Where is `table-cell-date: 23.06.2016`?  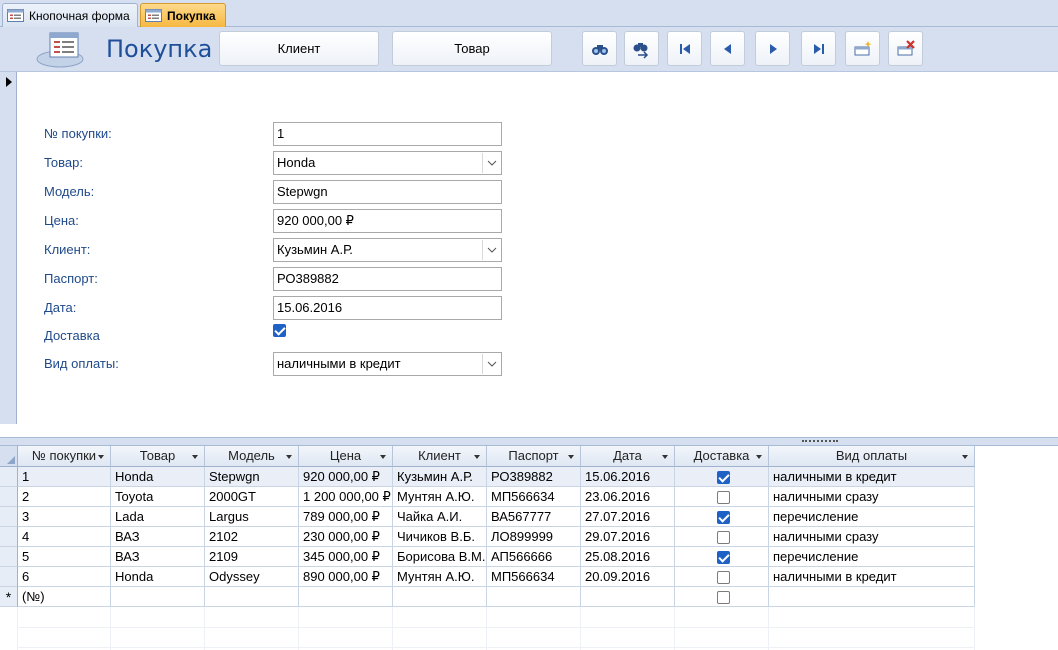 table-cell-date: 23.06.2016 is located at coordinates (628, 497).